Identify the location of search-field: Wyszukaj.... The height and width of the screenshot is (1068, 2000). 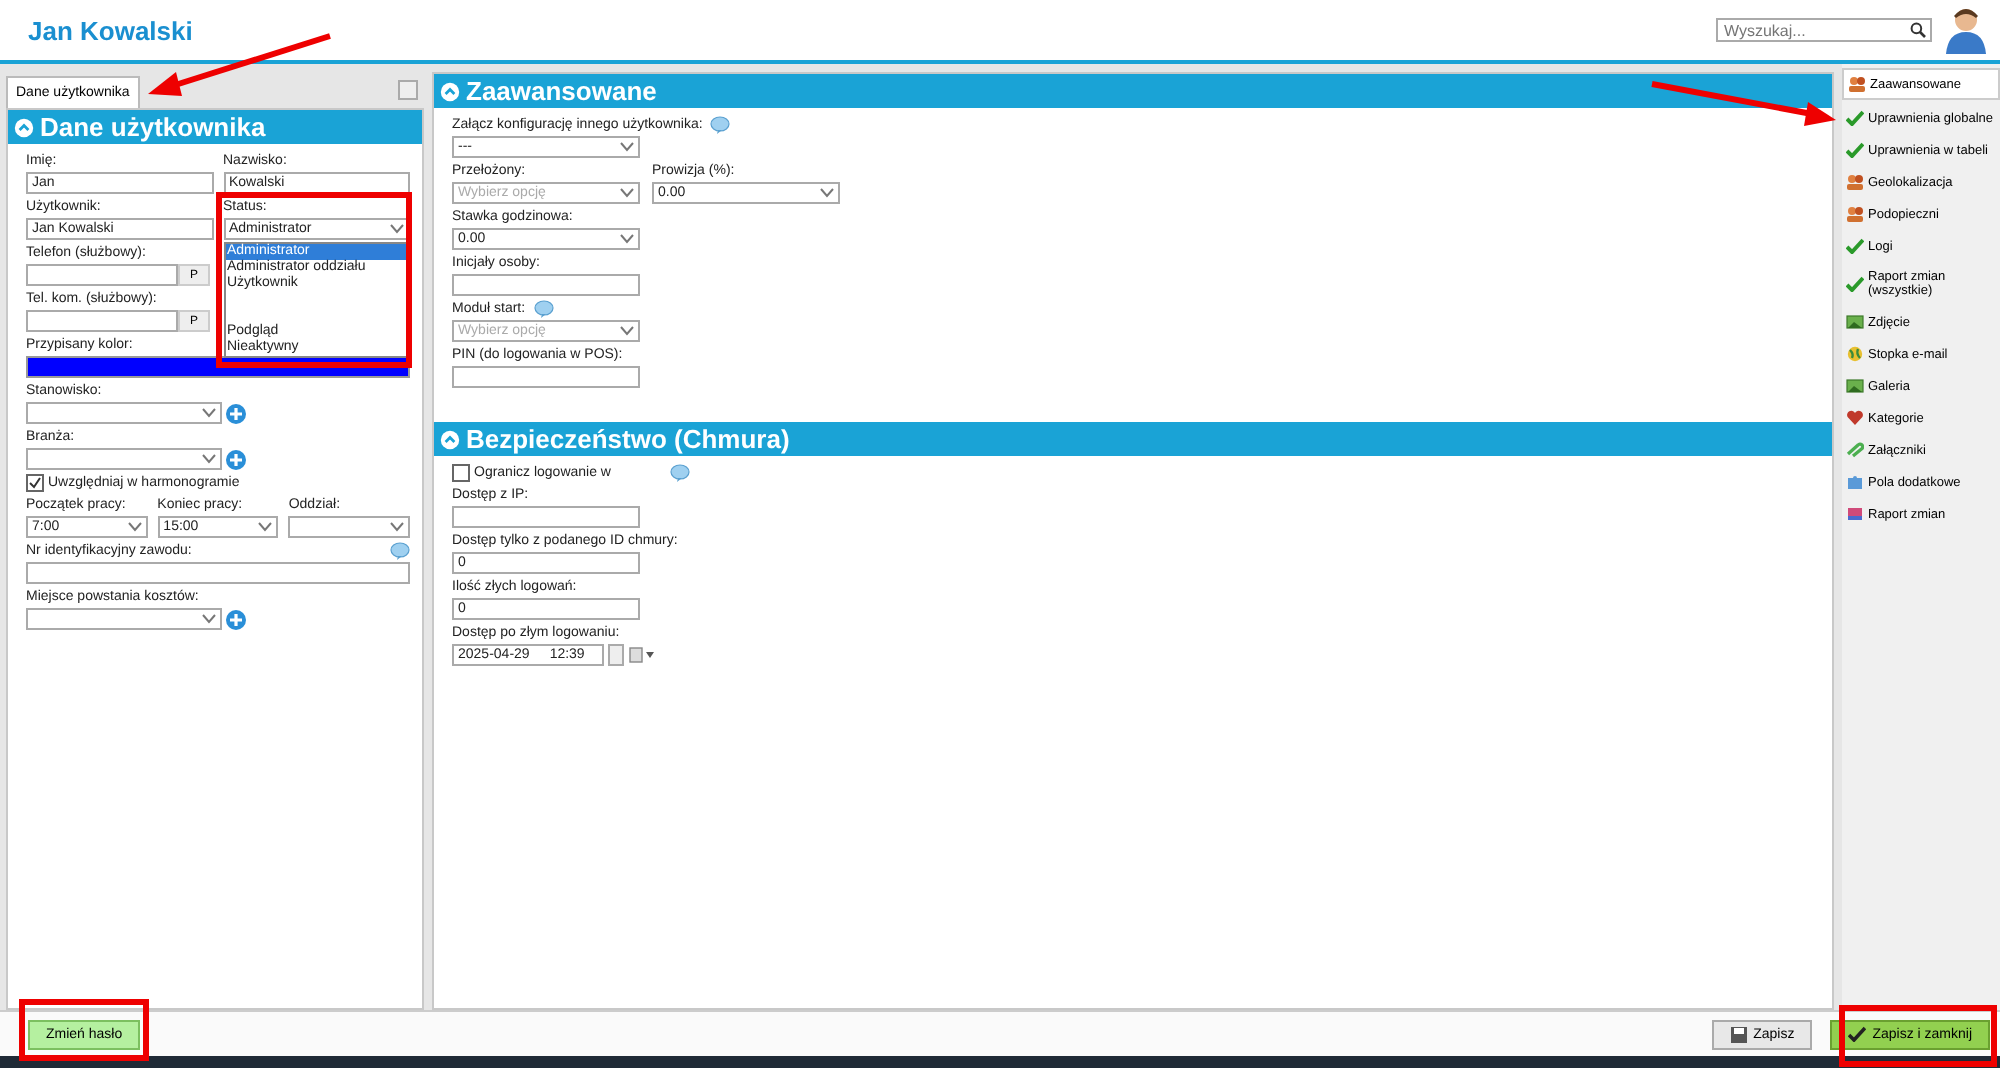
(1824, 30).